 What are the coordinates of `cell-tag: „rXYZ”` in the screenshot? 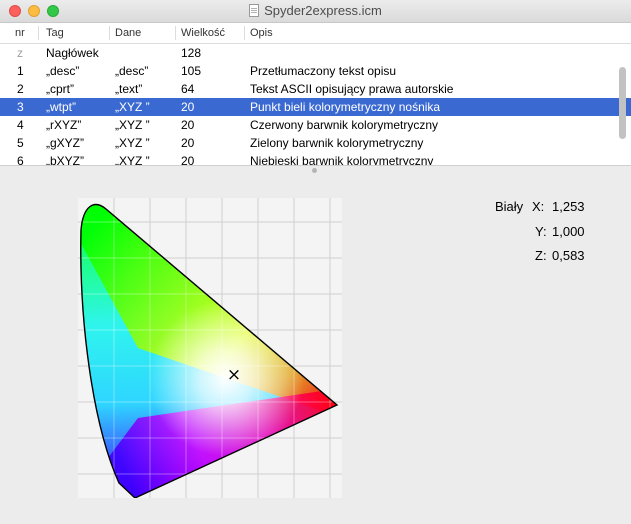 It's located at (64, 125).